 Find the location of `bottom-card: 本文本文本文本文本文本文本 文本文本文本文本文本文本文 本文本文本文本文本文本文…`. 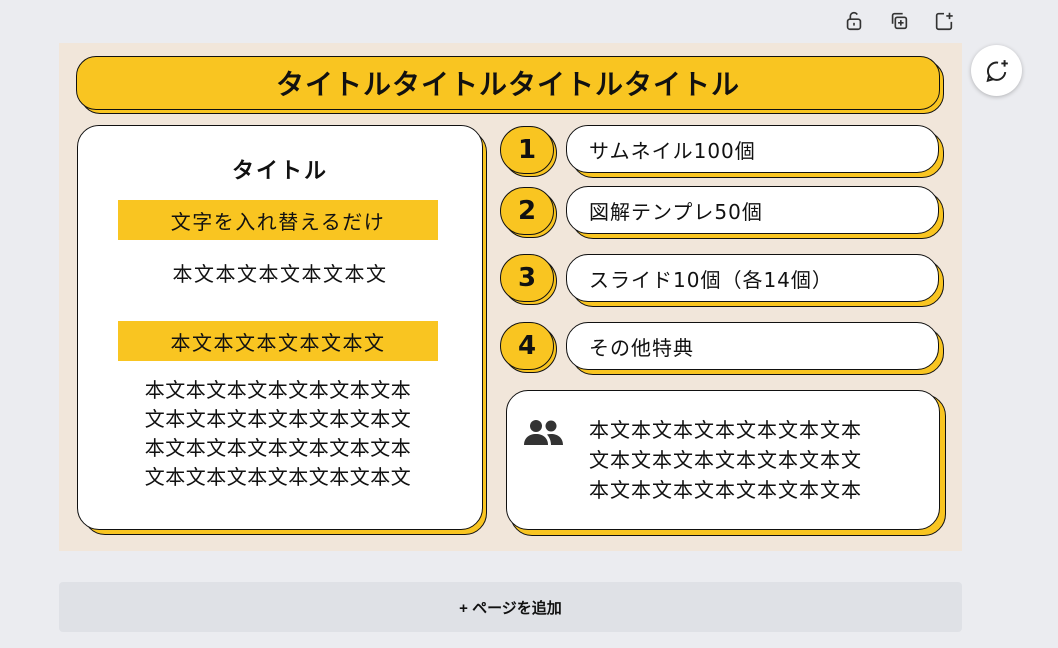

bottom-card: 本文本文本文本文本文本文本 文本文本文本文本文本文本文 本文本文本文本文本文本文… is located at coordinates (723, 460).